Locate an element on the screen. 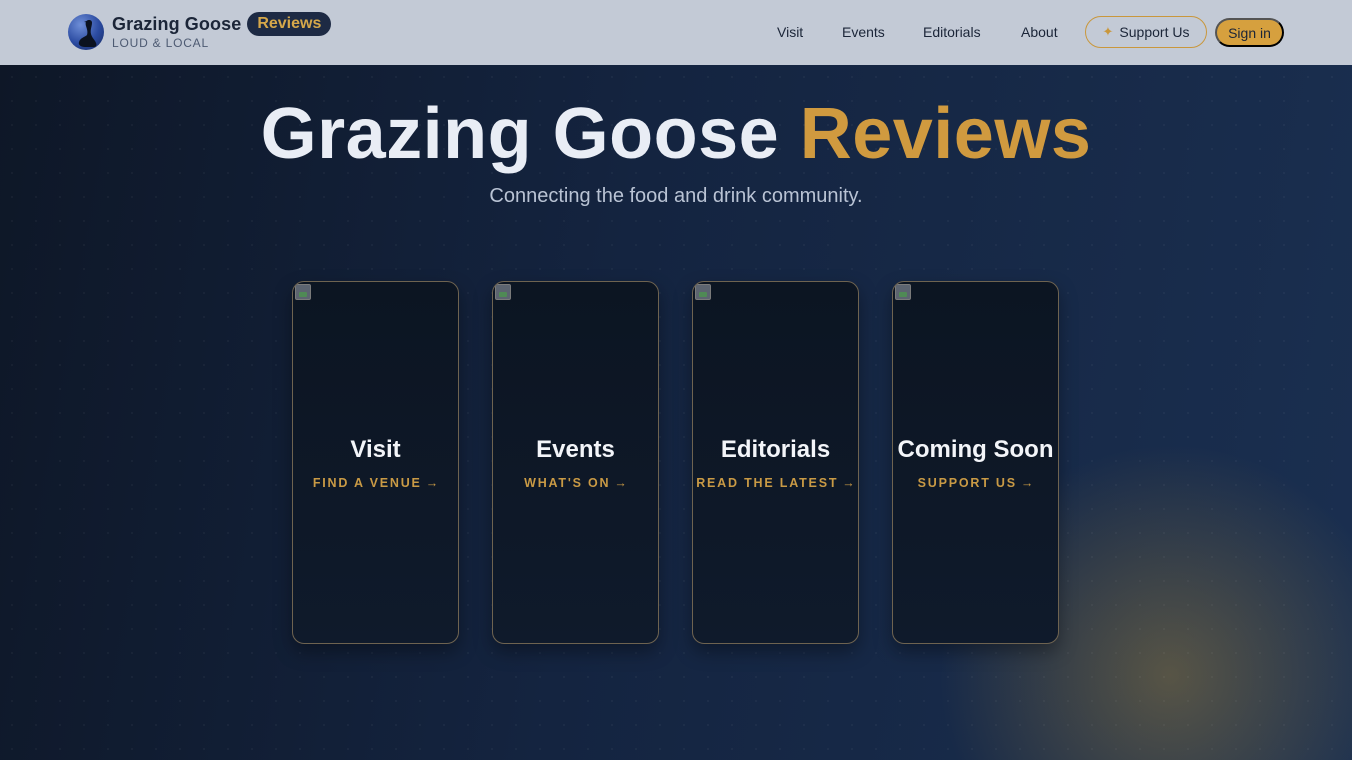  goose-icon is located at coordinates (86, 32).